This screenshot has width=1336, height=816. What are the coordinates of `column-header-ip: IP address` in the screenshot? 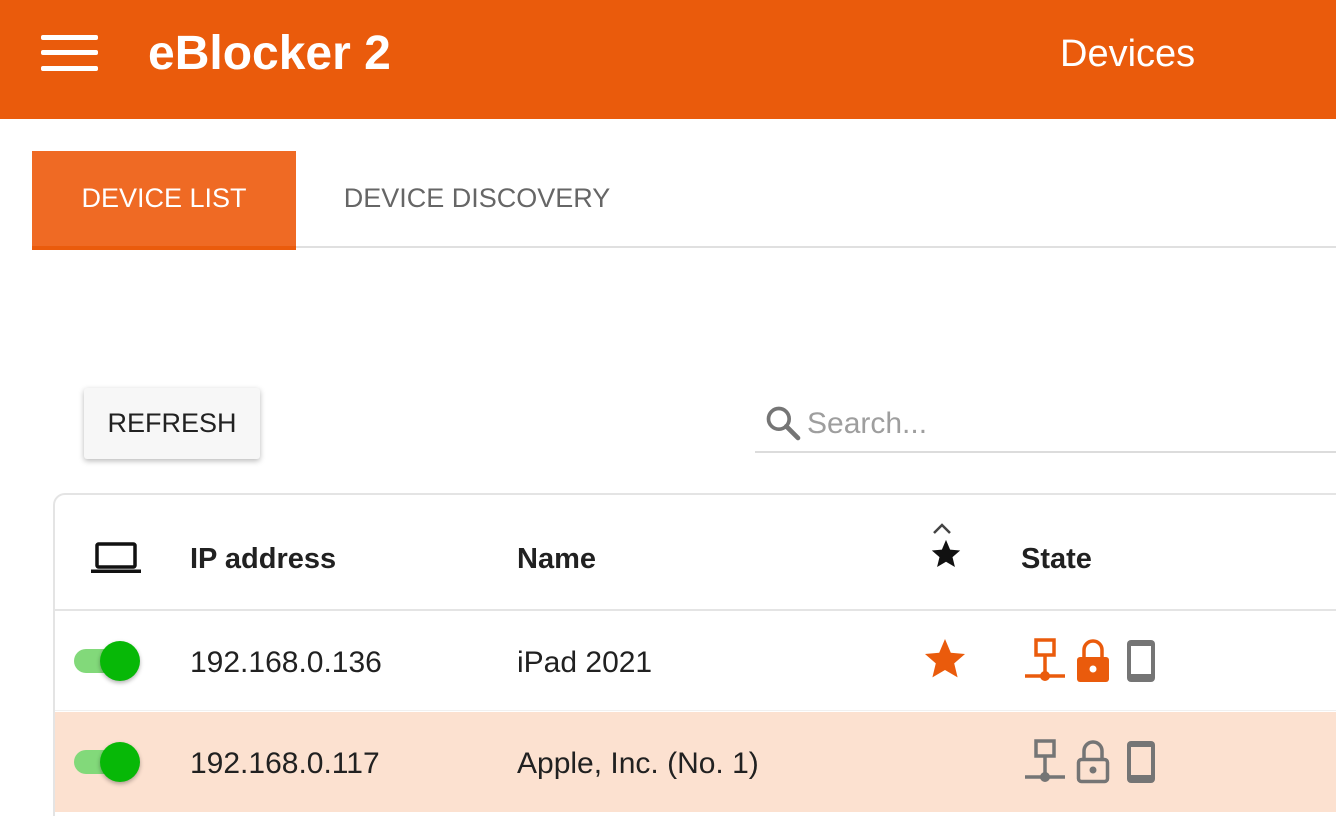 It's located at (263, 559).